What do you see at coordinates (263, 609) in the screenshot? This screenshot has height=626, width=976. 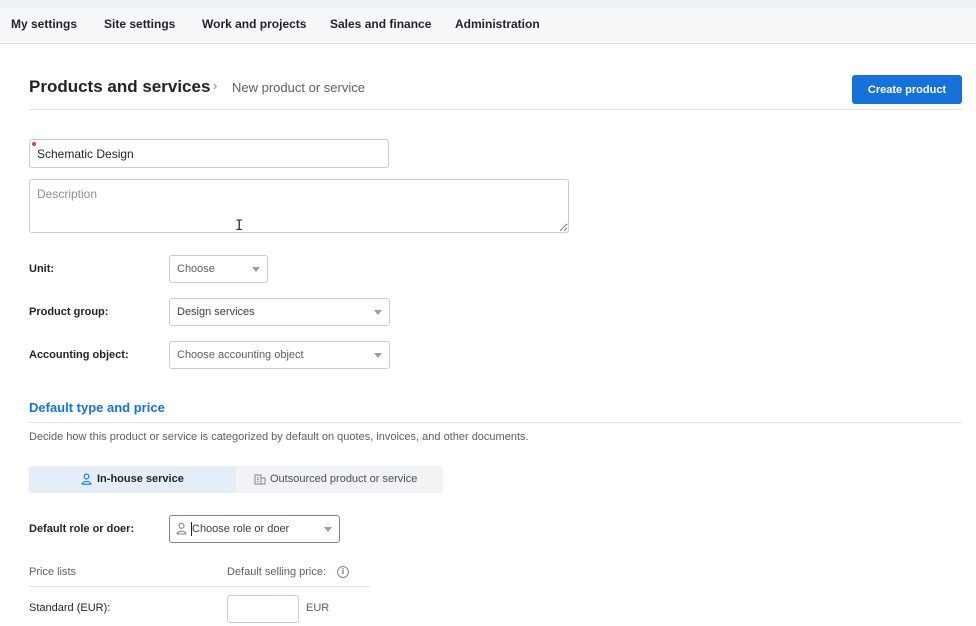 I see `standard-price-input` at bounding box center [263, 609].